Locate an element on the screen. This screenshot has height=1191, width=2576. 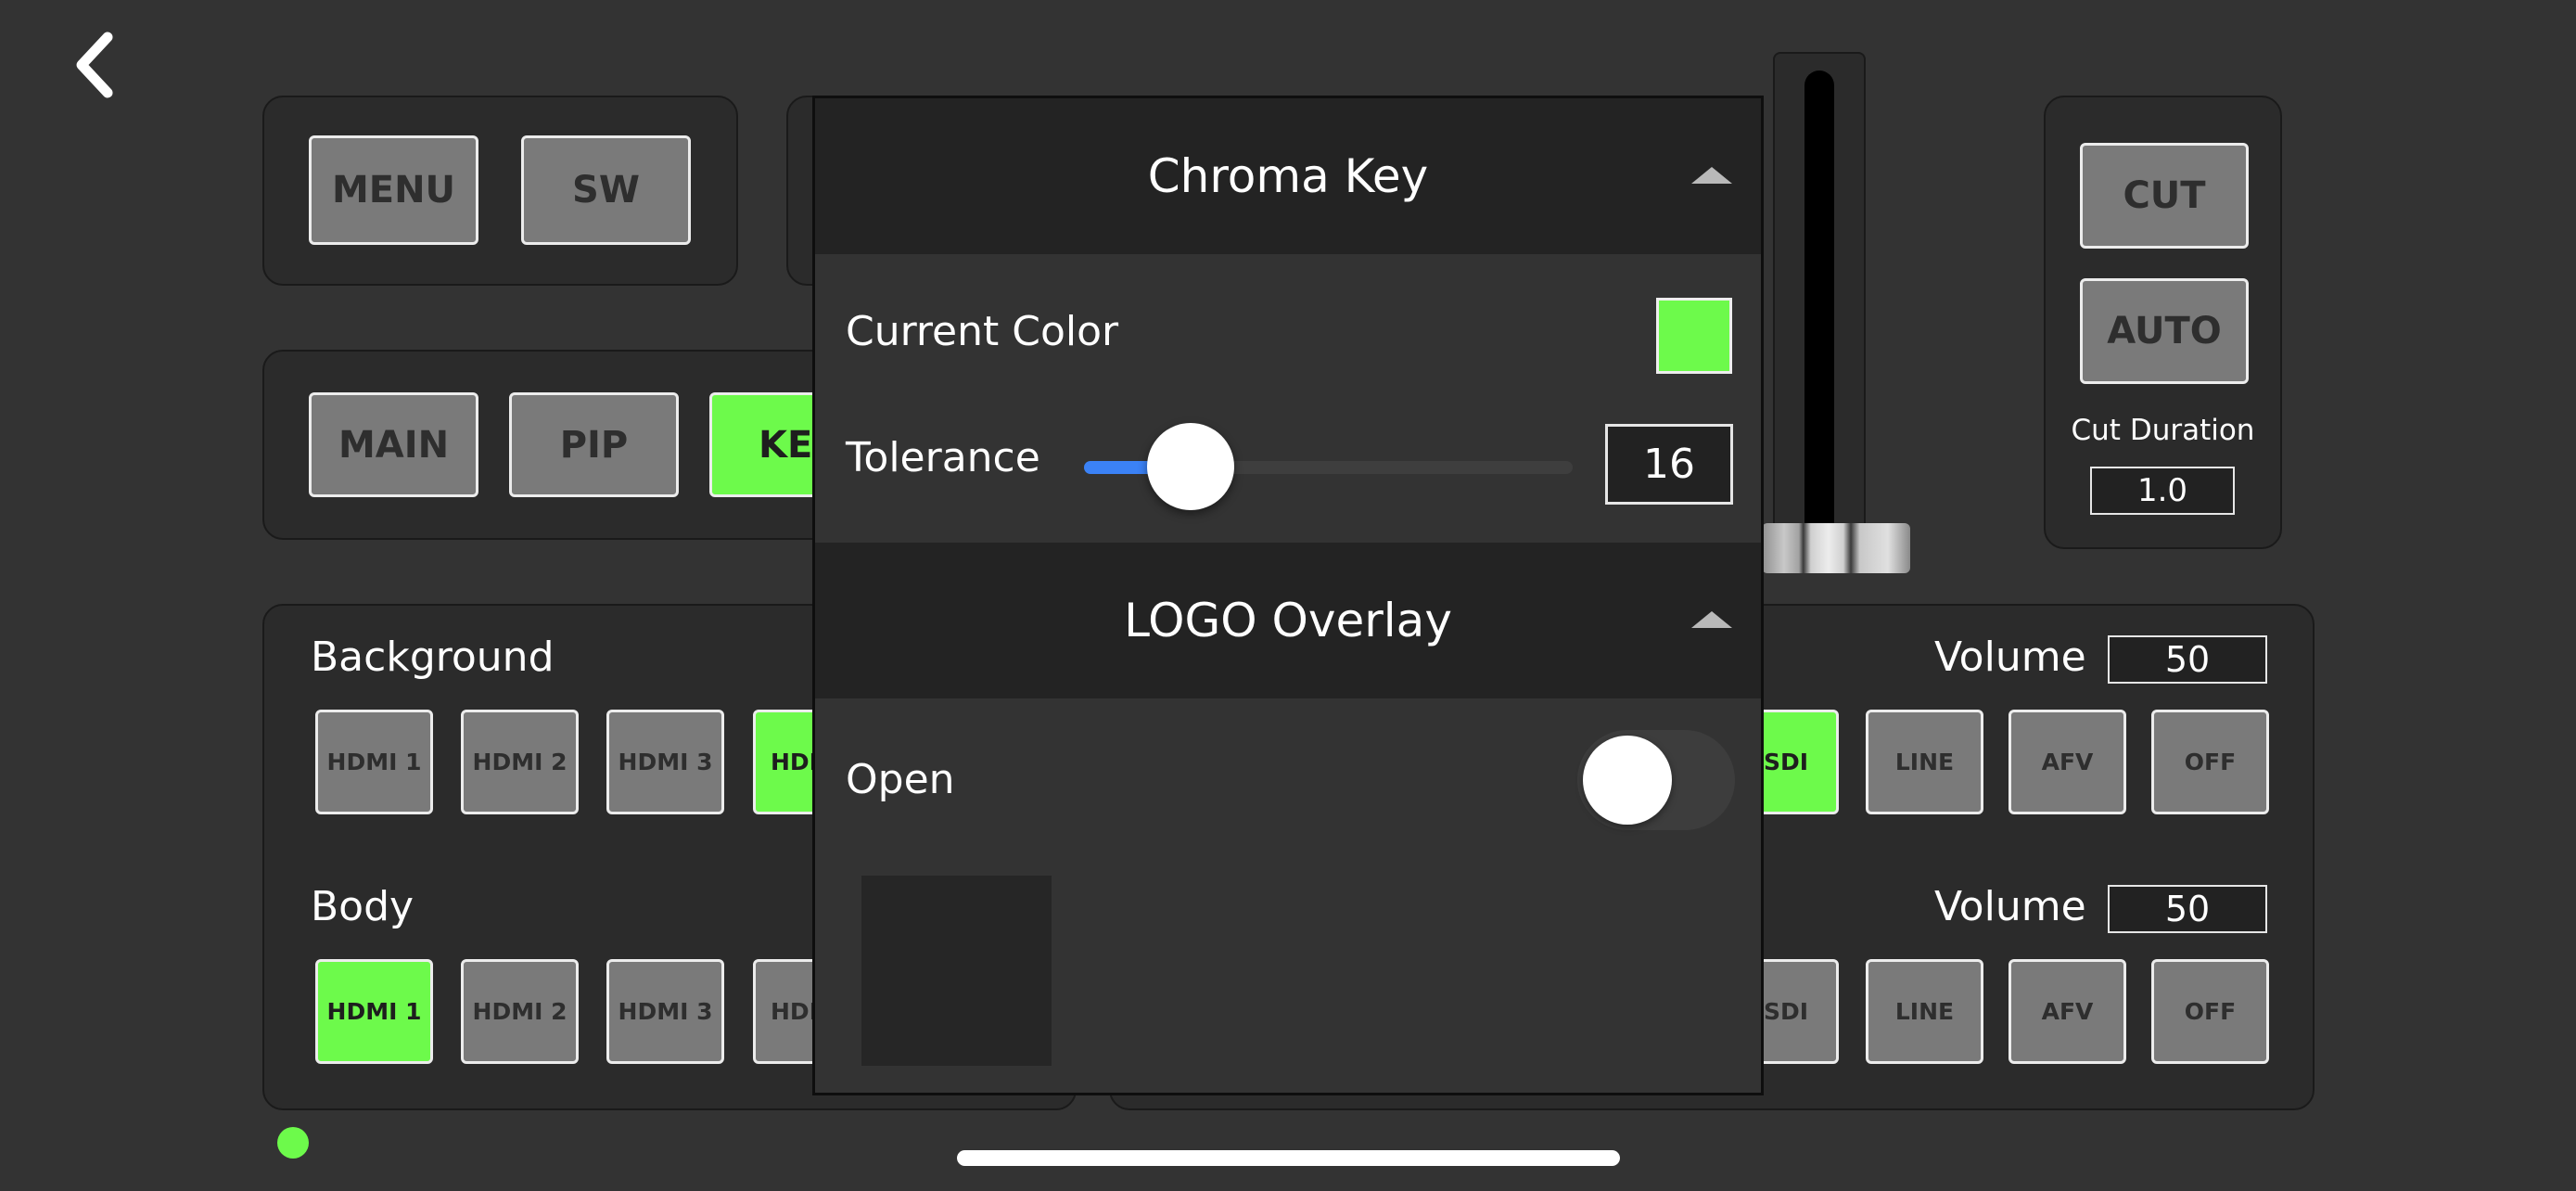
chevron-left-icon is located at coordinates (94, 65).